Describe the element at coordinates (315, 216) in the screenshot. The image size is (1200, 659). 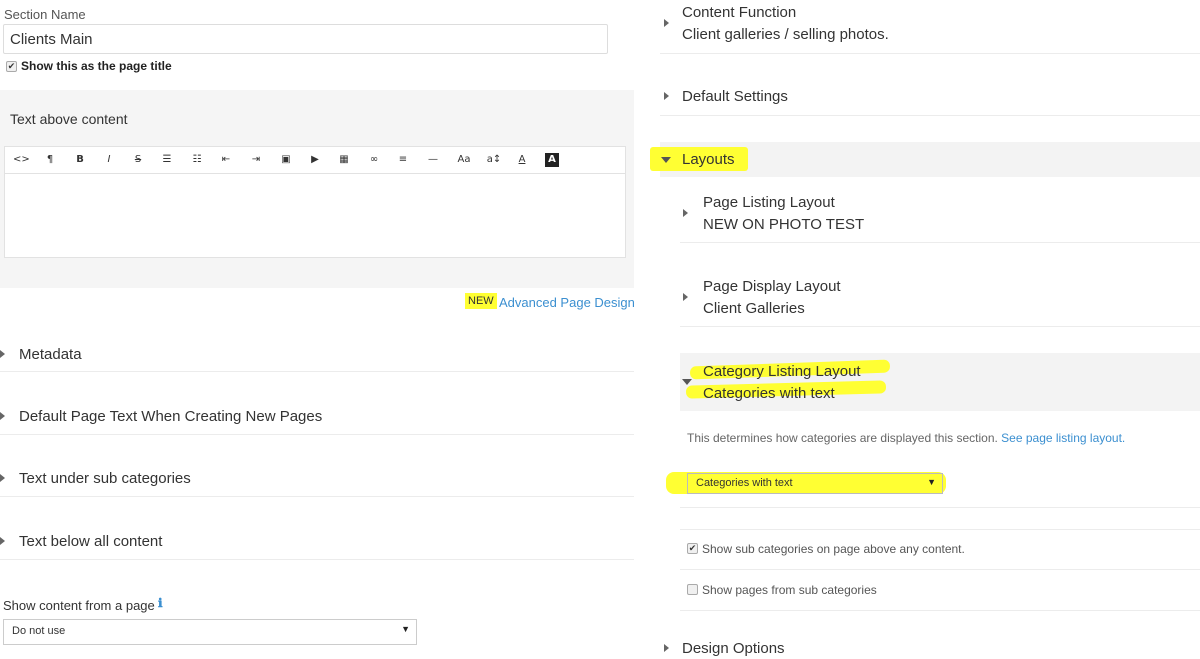
I see `editor-text-area` at that location.